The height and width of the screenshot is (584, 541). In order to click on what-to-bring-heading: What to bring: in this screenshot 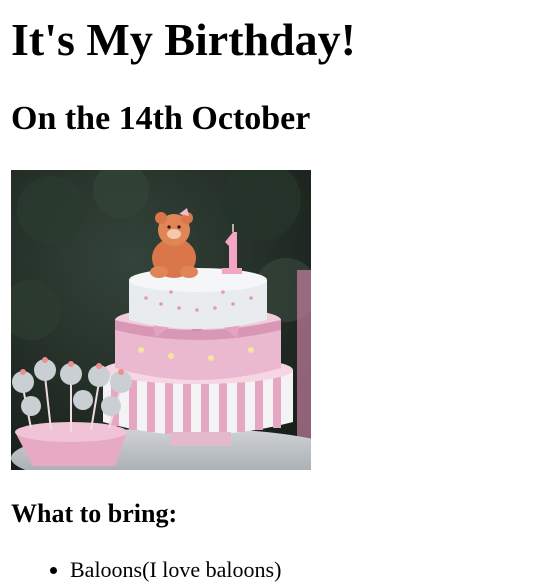, I will do `click(94, 513)`.